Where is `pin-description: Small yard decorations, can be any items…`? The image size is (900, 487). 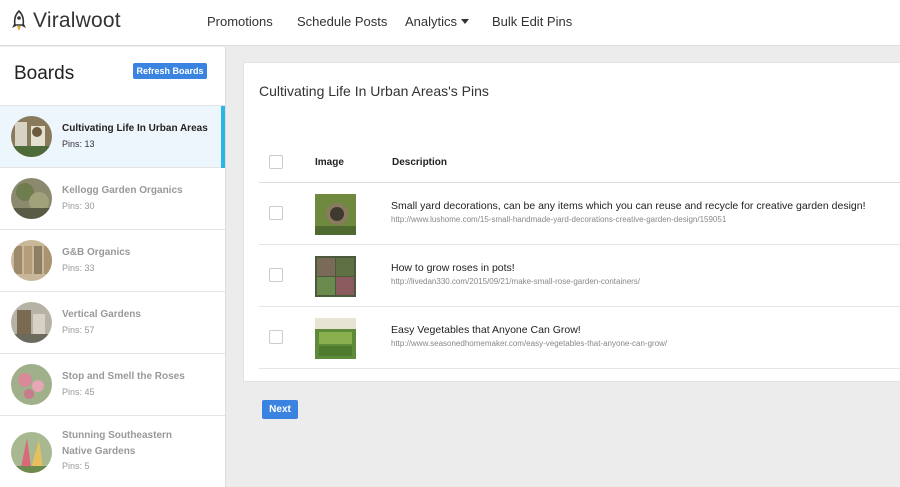
pin-description: Small yard decorations, can be any items… is located at coordinates (628, 206).